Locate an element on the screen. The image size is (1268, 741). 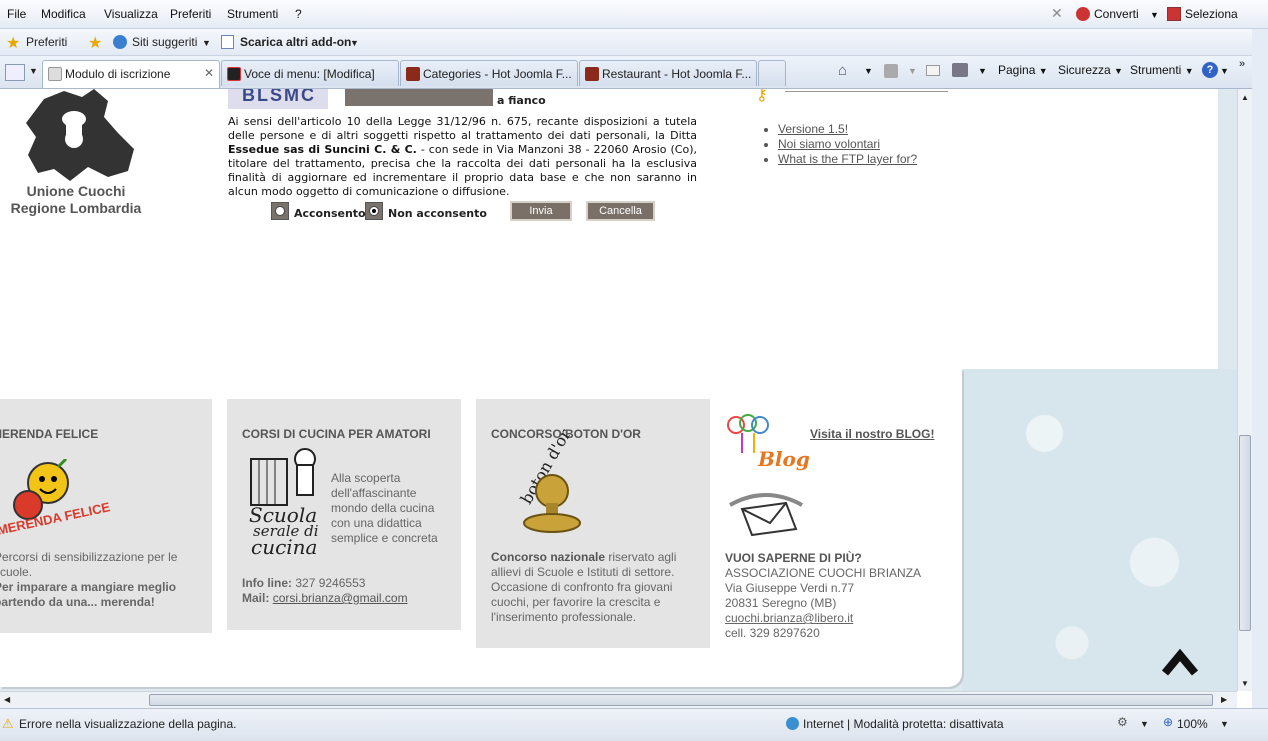
vertical-scrollbar: ▲ ▼ is located at coordinates (1244, 390).